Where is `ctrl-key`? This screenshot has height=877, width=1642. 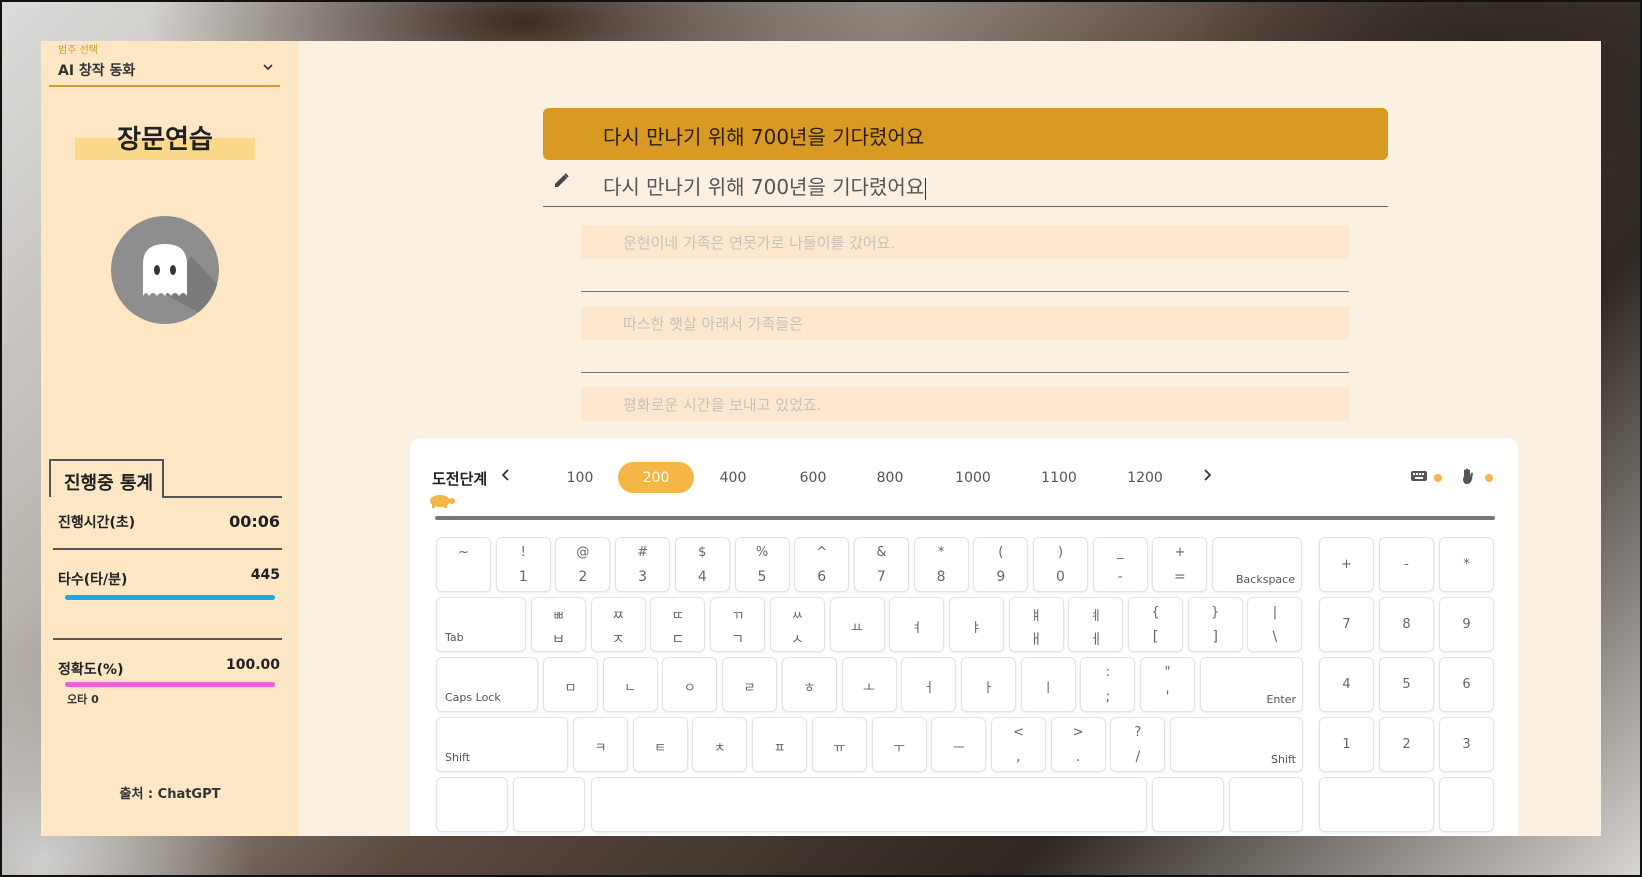 ctrl-key is located at coordinates (472, 804).